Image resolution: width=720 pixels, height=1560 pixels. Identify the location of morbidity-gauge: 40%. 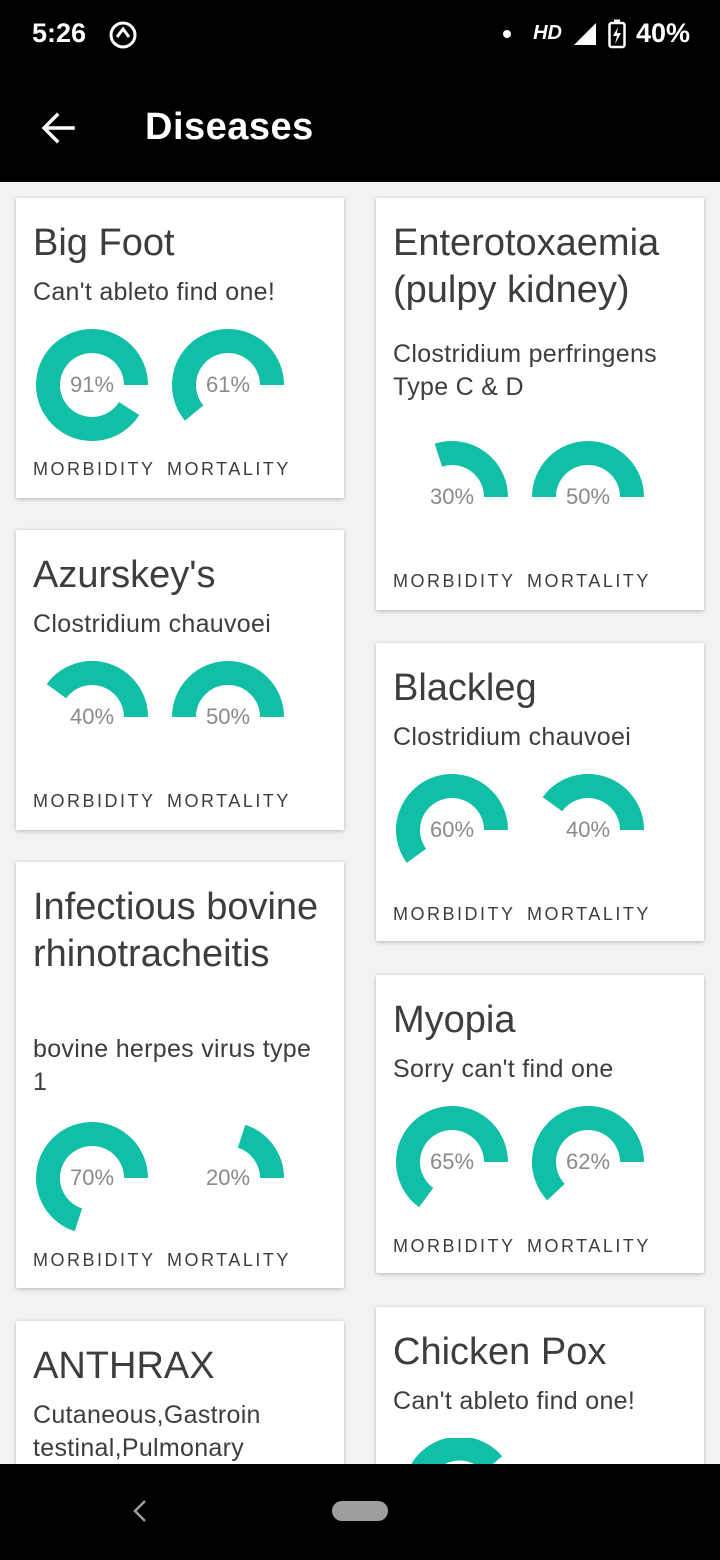
(92, 717).